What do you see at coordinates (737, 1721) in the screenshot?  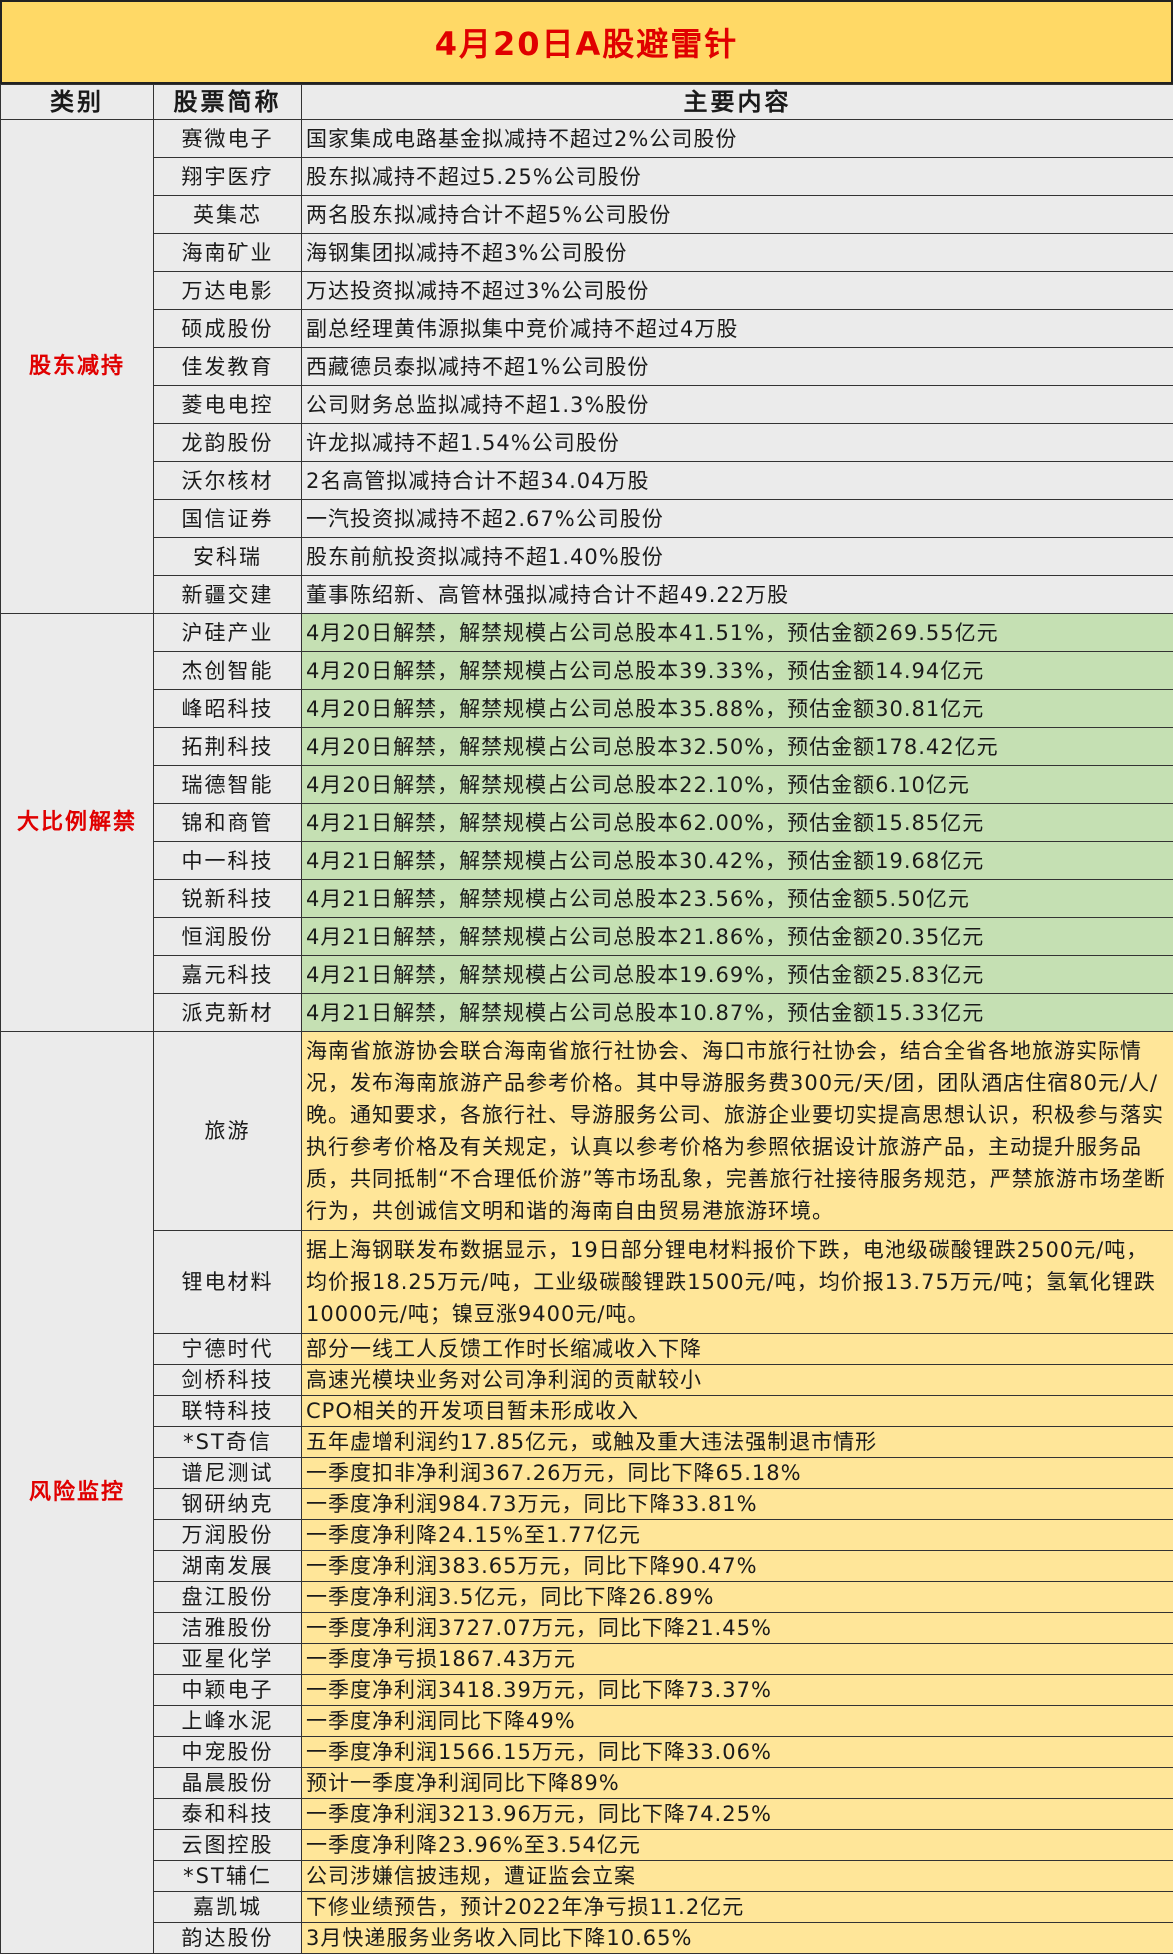 I see `content-cell: 一季度净利润同比下降49%` at bounding box center [737, 1721].